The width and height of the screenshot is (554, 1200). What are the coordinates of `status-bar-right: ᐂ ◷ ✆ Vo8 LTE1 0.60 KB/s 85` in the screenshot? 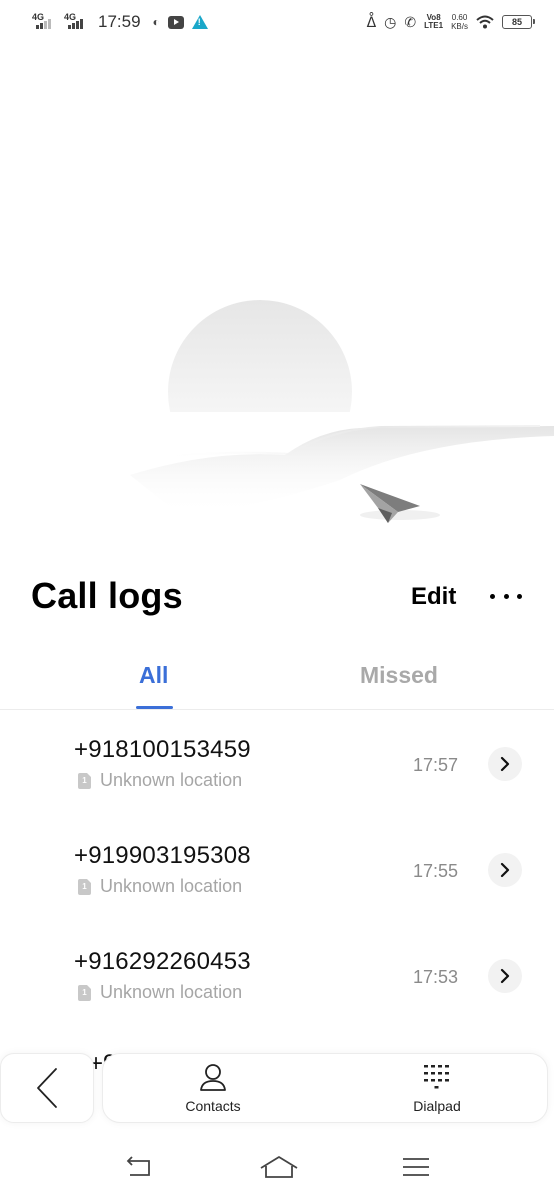 It's located at (450, 22).